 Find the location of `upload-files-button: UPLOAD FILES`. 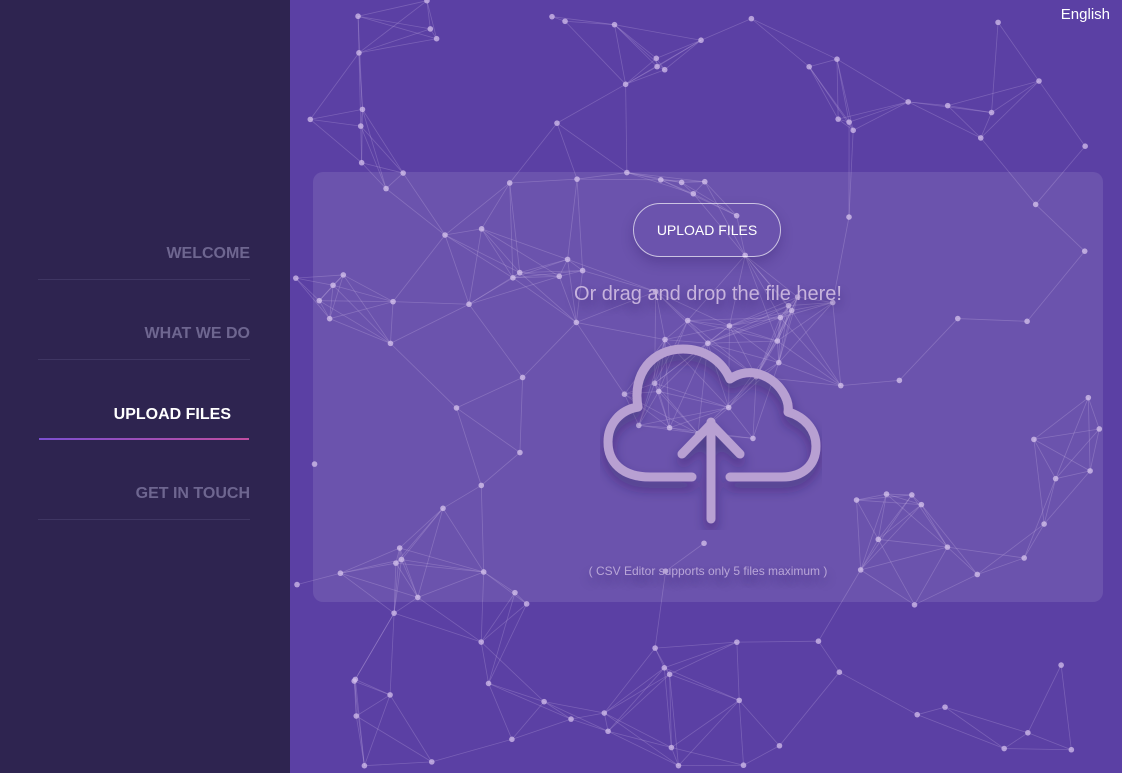

upload-files-button: UPLOAD FILES is located at coordinates (707, 230).